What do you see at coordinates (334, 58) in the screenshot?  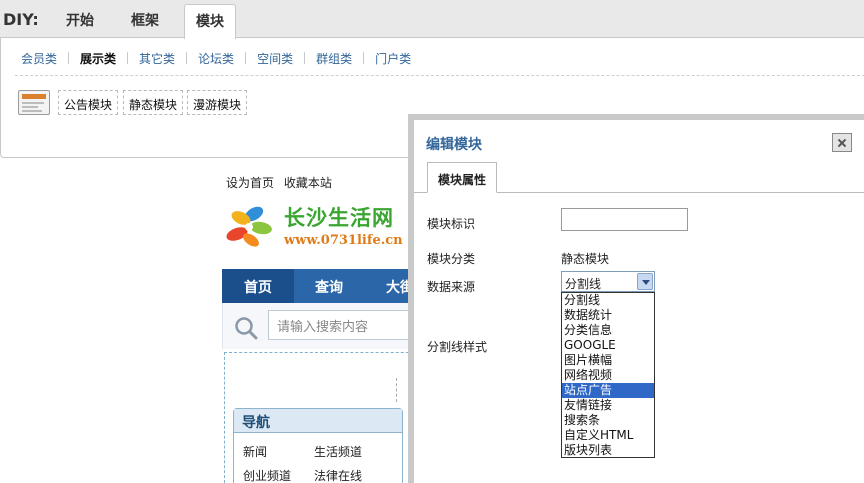 I see `category-group: 群组类` at bounding box center [334, 58].